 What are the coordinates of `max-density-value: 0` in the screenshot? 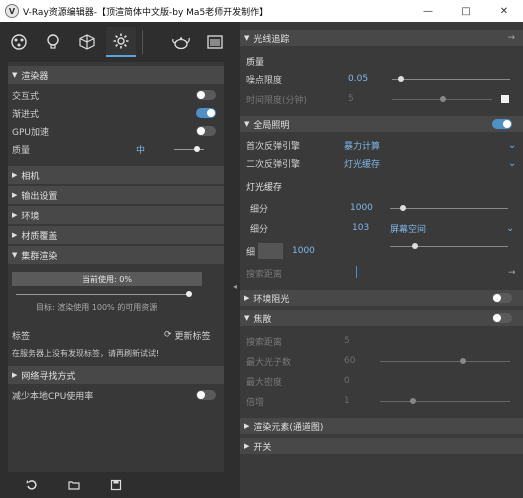 It's located at (347, 381).